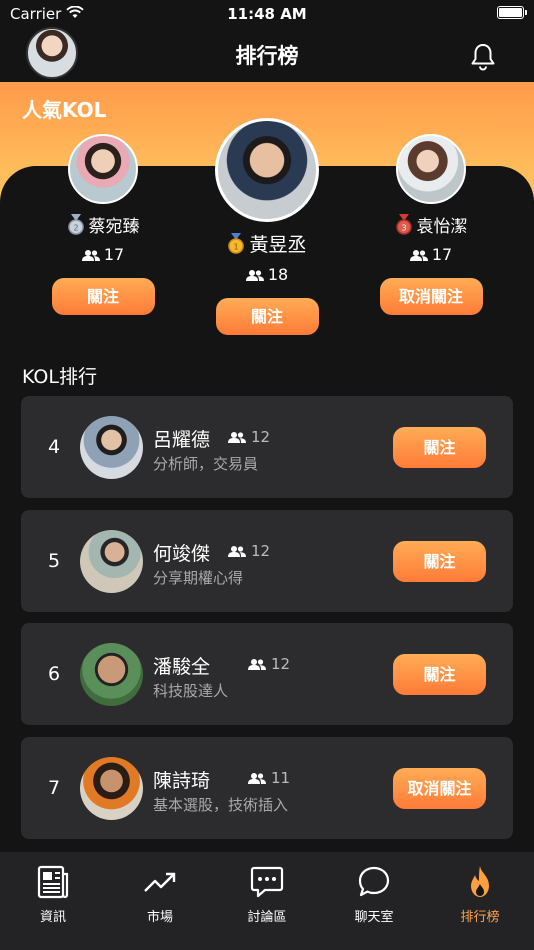 The height and width of the screenshot is (950, 534). What do you see at coordinates (267, 226) in the screenshot?
I see `podium-first: 1 黃昱丞 18 關注` at bounding box center [267, 226].